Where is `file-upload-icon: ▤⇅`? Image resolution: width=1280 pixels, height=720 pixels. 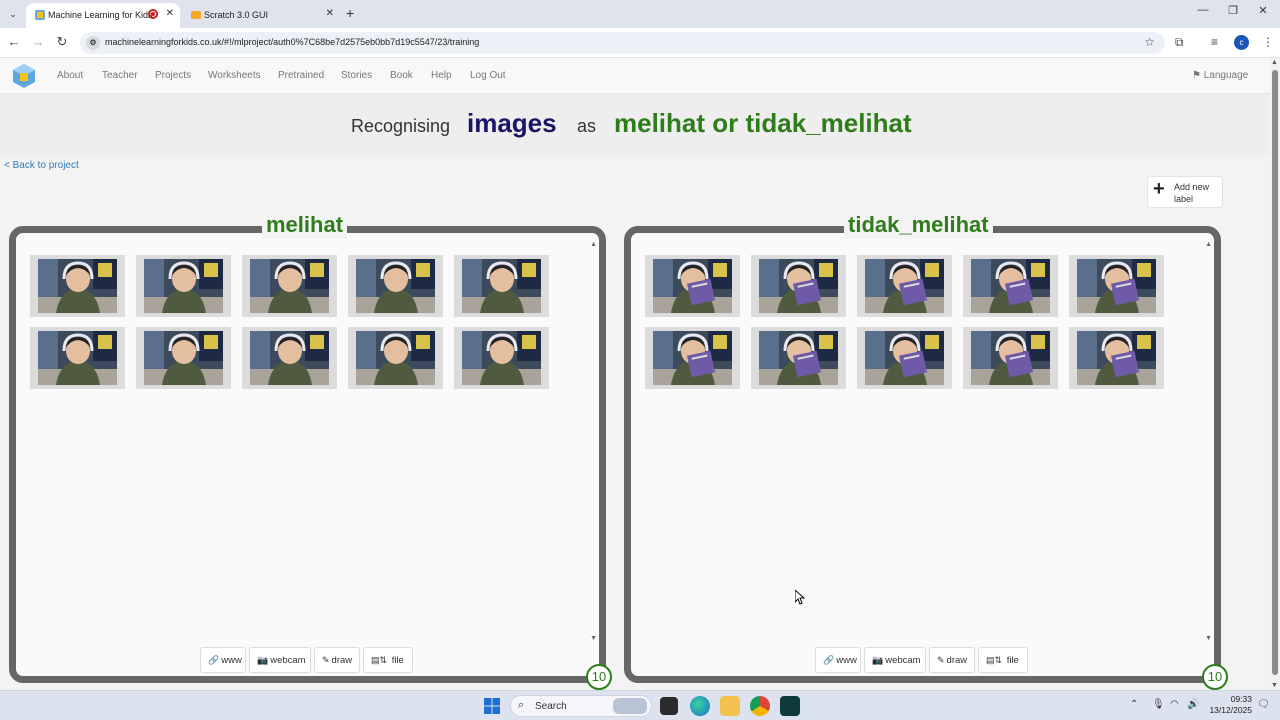 file-upload-icon: ▤⇅ is located at coordinates (379, 660).